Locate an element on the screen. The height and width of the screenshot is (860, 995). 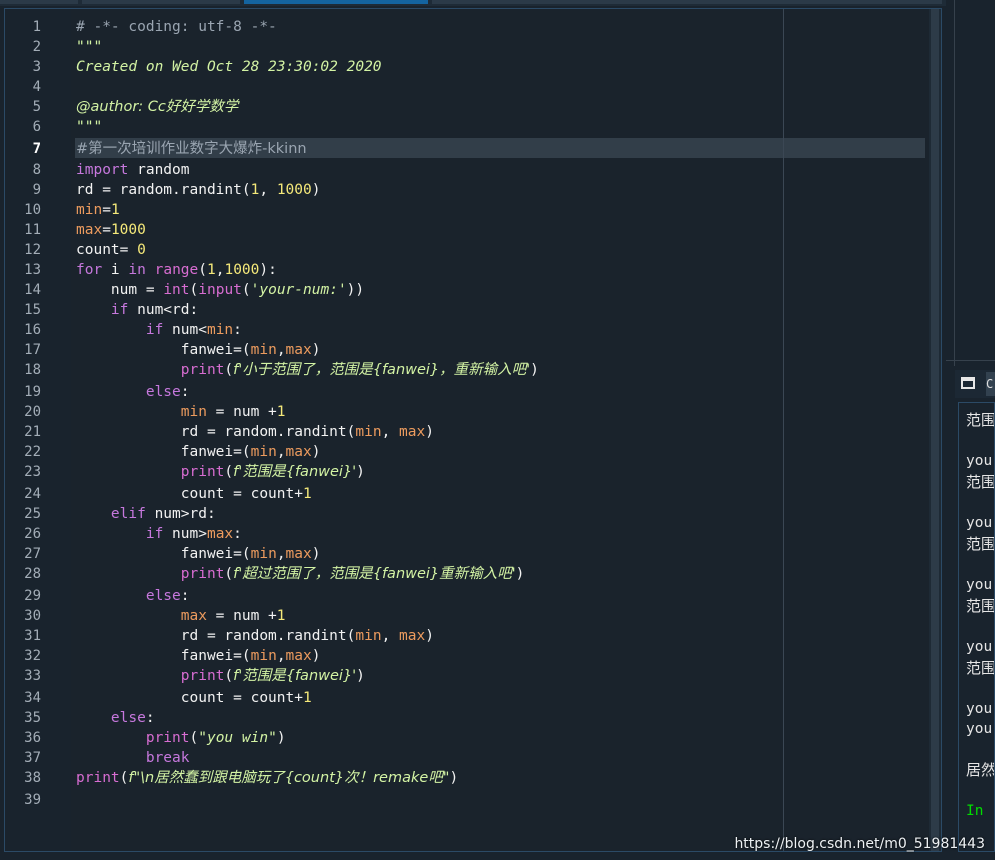
code-line: Created on Wed Oct 28 23:30:02 2020 is located at coordinates (229, 67).